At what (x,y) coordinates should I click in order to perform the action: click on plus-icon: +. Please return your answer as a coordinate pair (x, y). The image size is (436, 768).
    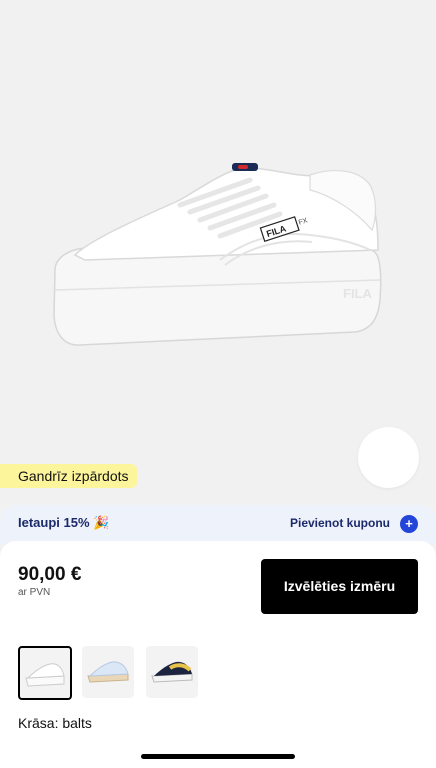
    Looking at the image, I should click on (409, 524).